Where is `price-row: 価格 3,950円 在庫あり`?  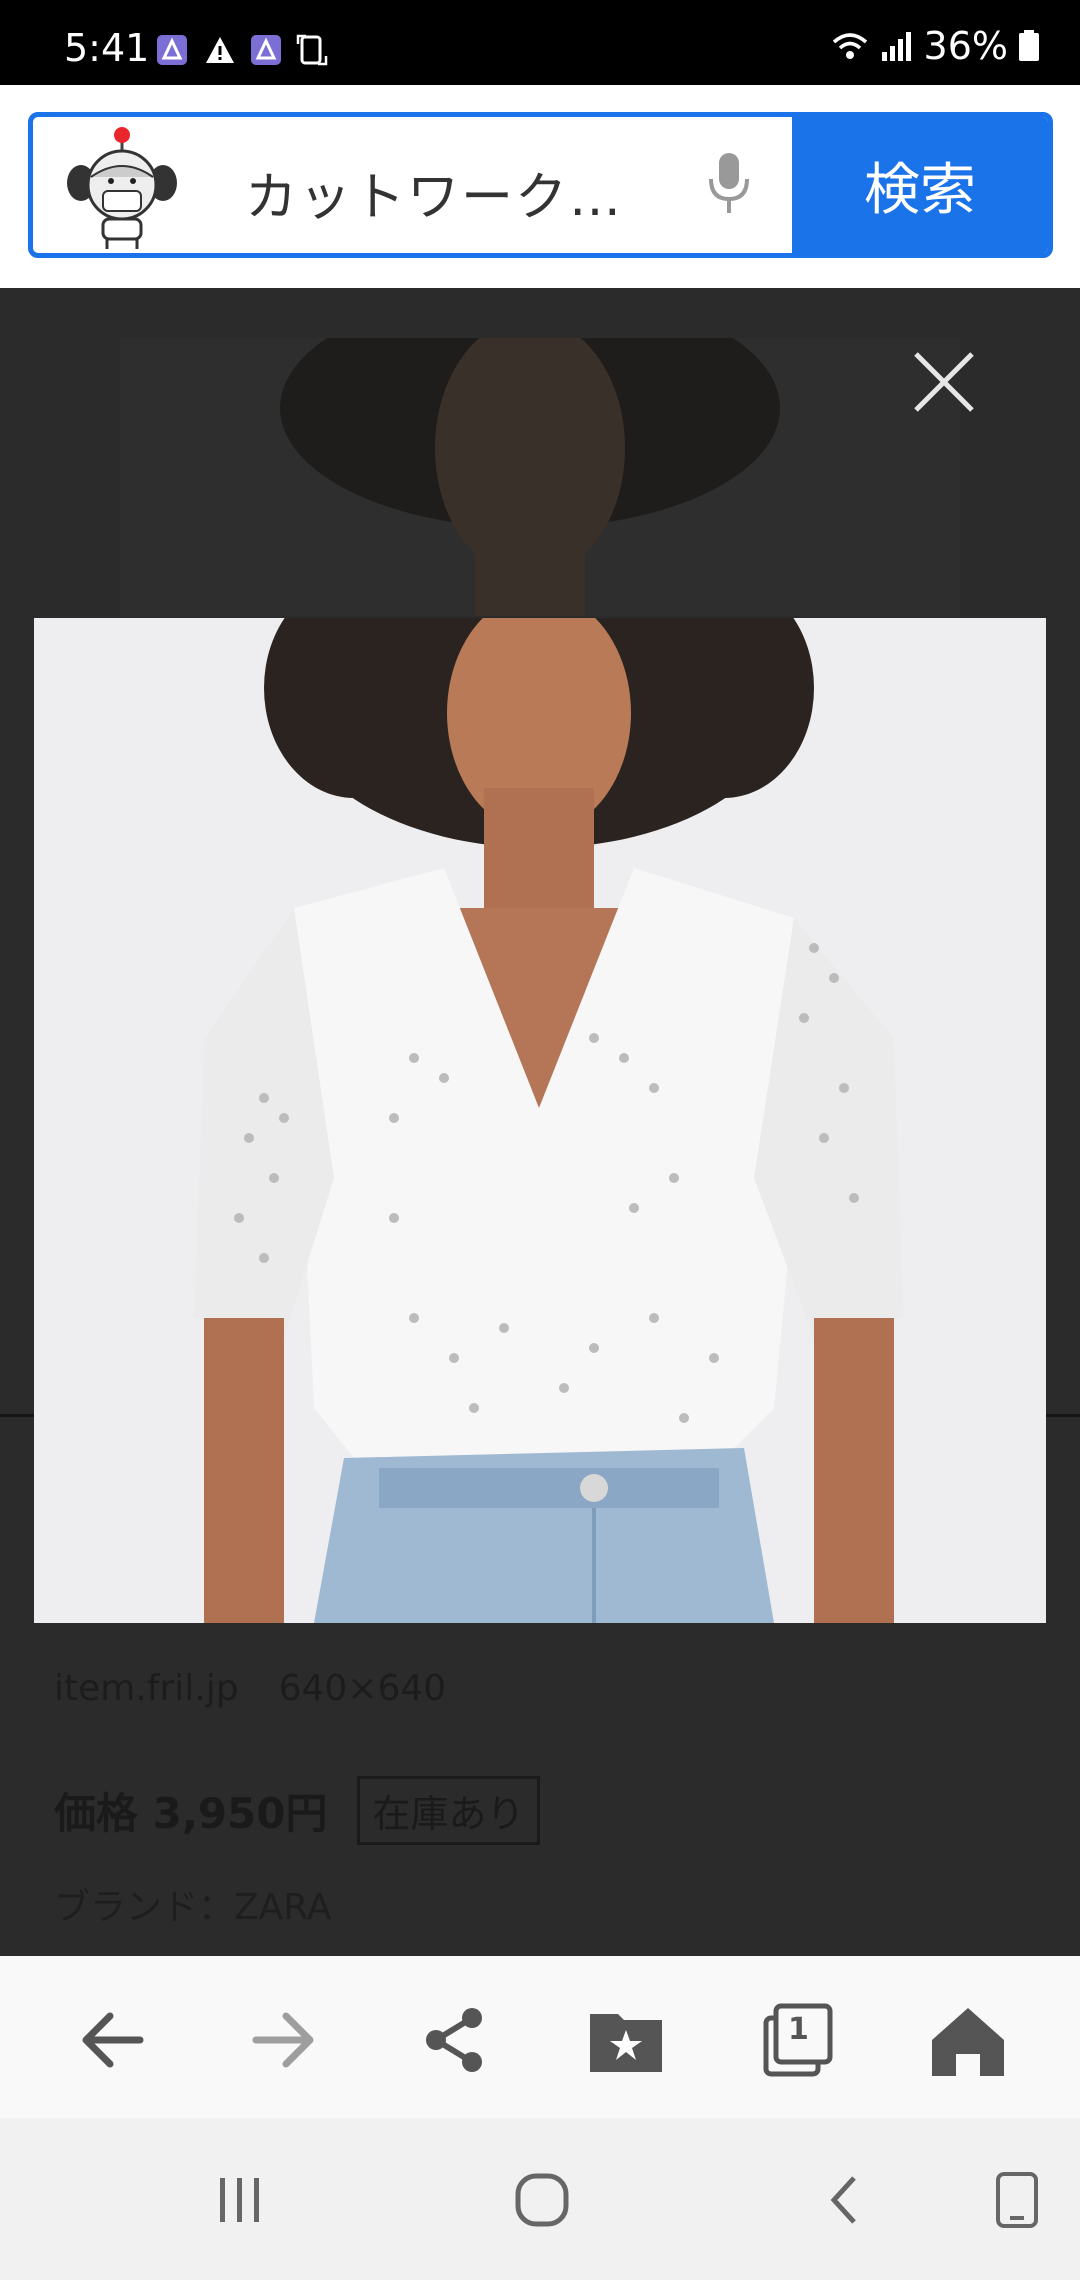 price-row: 価格 3,950円 在庫あり is located at coordinates (297, 1810).